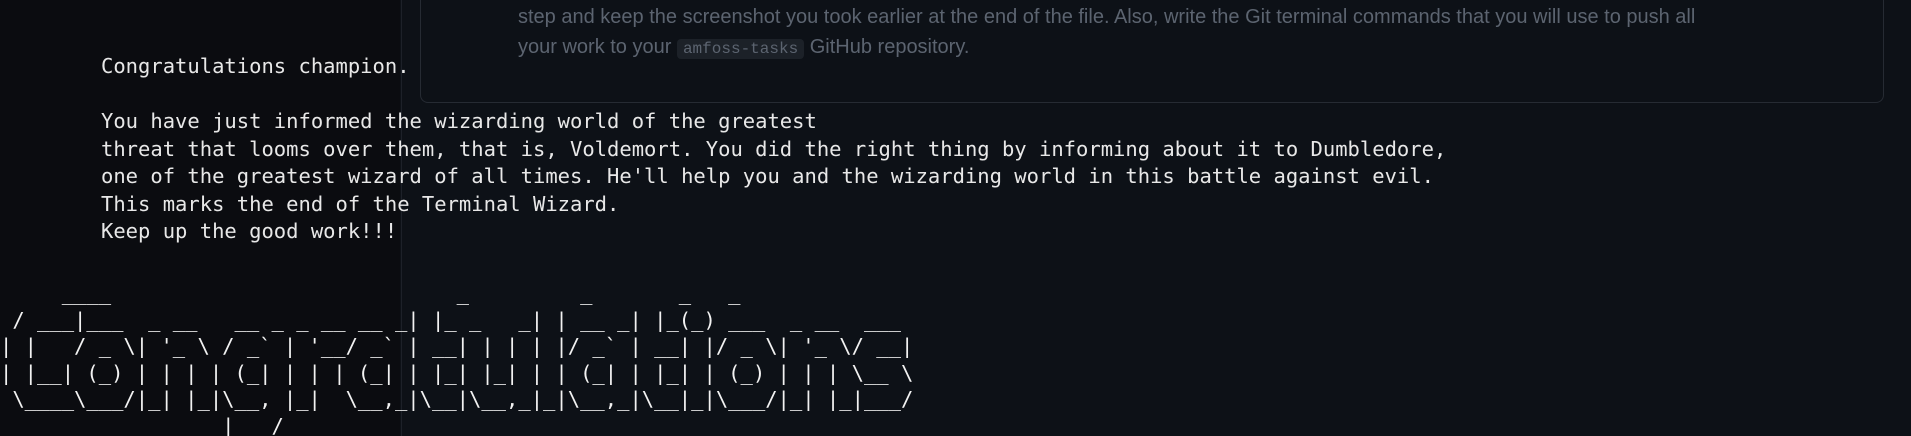  What do you see at coordinates (255, 66) in the screenshot?
I see `terminal-line: Congratulations champion.` at bounding box center [255, 66].